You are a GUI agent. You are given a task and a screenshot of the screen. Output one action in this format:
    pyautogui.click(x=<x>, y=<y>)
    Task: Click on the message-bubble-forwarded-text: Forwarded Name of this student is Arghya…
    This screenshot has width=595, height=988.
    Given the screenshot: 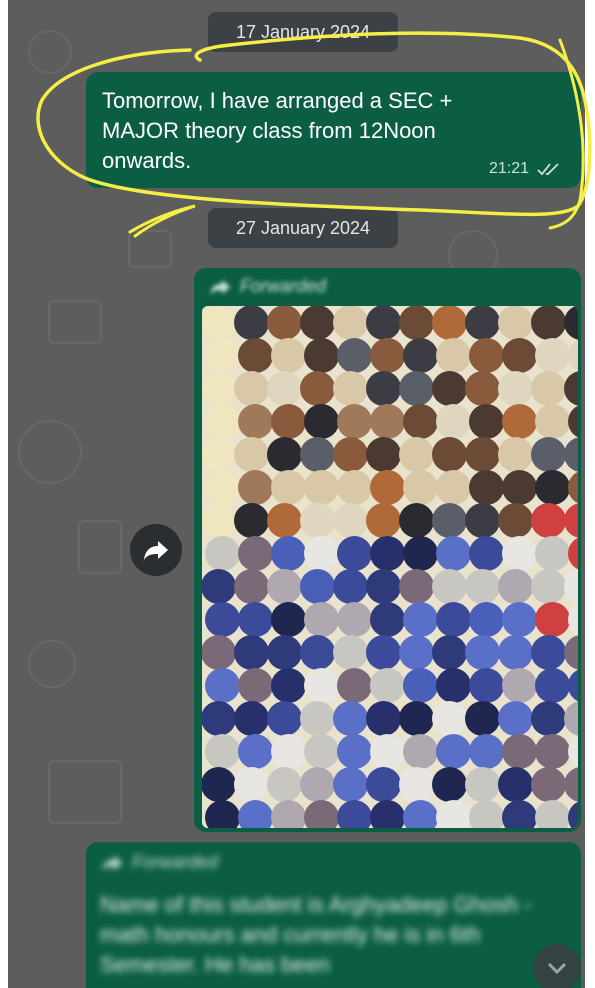 What is the action you would take?
    pyautogui.click(x=333, y=915)
    